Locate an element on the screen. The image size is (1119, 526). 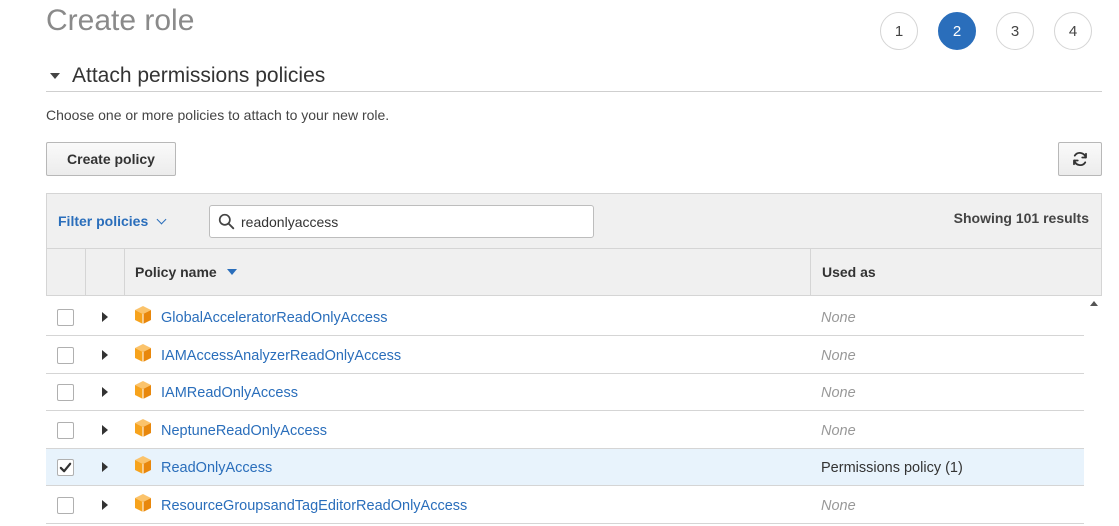
sort-descending-icon is located at coordinates (231, 272).